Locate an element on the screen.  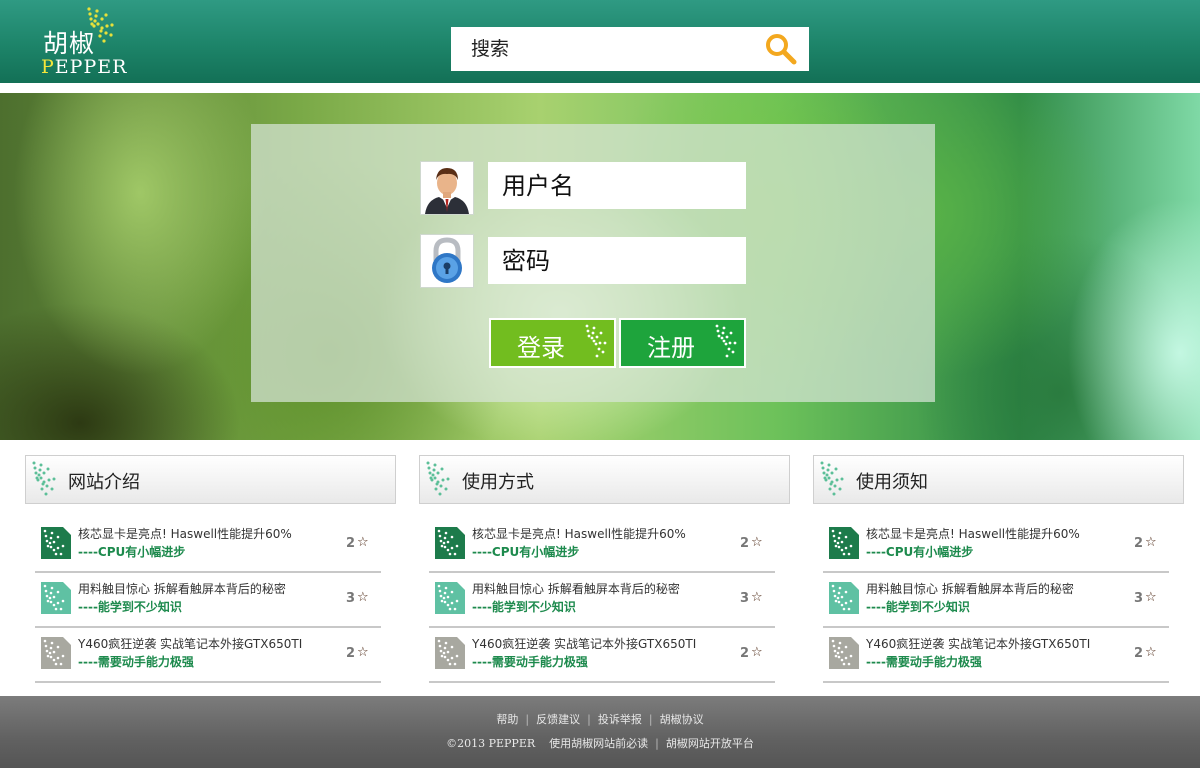
pepper-logo: 胡椒 PEPPER is located at coordinates (90, 42).